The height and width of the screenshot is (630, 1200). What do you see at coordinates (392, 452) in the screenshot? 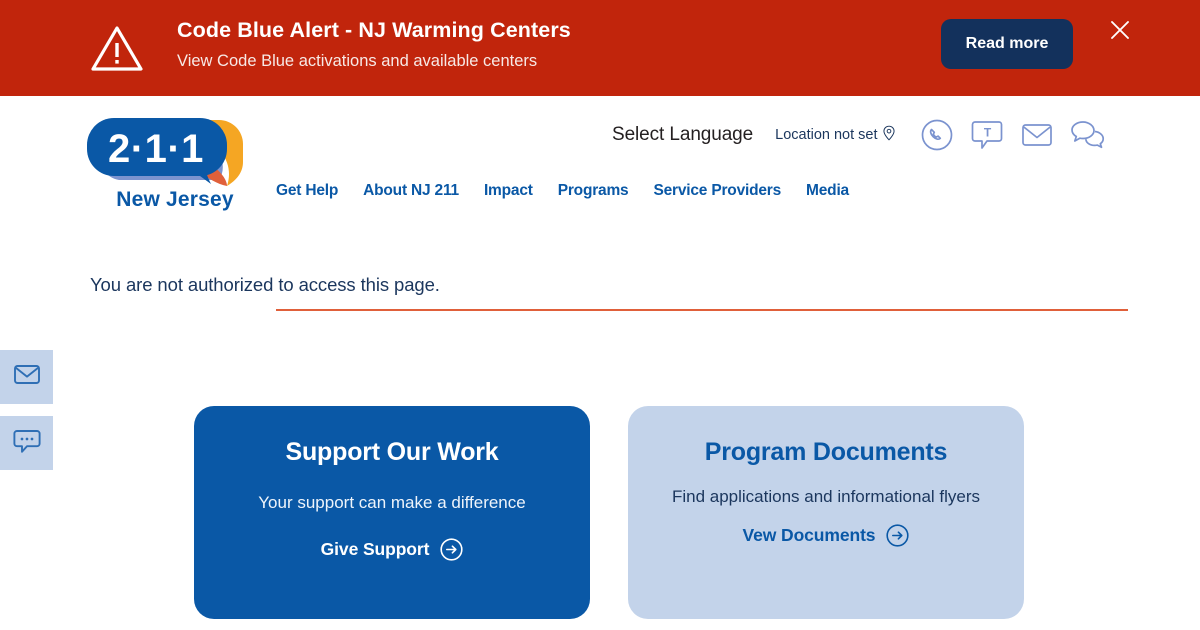
I see `card-title: Support Our Work` at bounding box center [392, 452].